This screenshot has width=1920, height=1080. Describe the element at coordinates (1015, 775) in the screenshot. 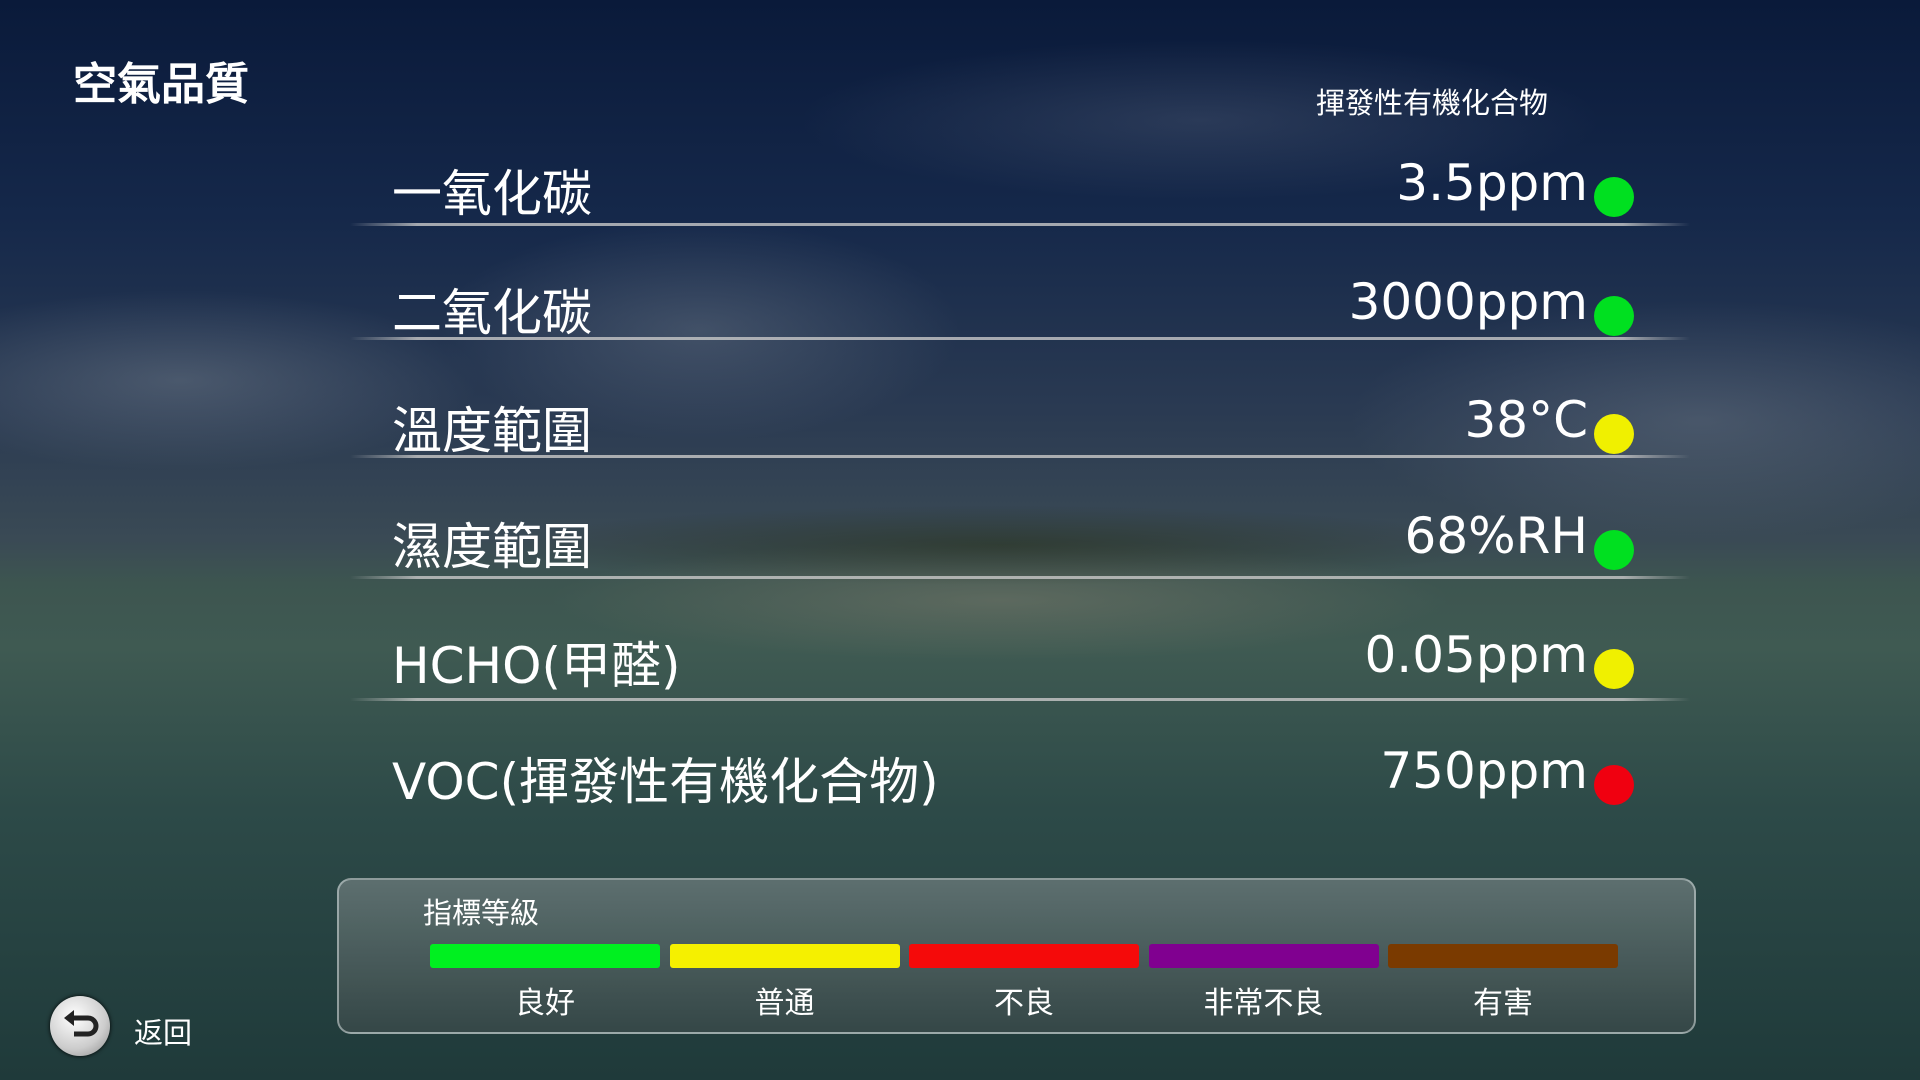

I see `table-row: VOC(揮發性有機化合物) 750ppm` at that location.